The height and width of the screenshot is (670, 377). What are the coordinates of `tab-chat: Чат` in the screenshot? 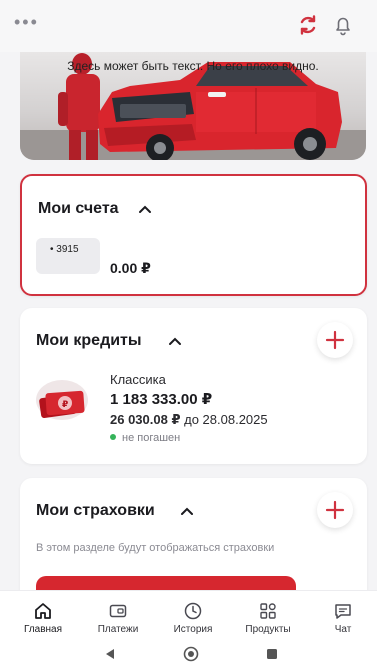 It's located at (342, 615).